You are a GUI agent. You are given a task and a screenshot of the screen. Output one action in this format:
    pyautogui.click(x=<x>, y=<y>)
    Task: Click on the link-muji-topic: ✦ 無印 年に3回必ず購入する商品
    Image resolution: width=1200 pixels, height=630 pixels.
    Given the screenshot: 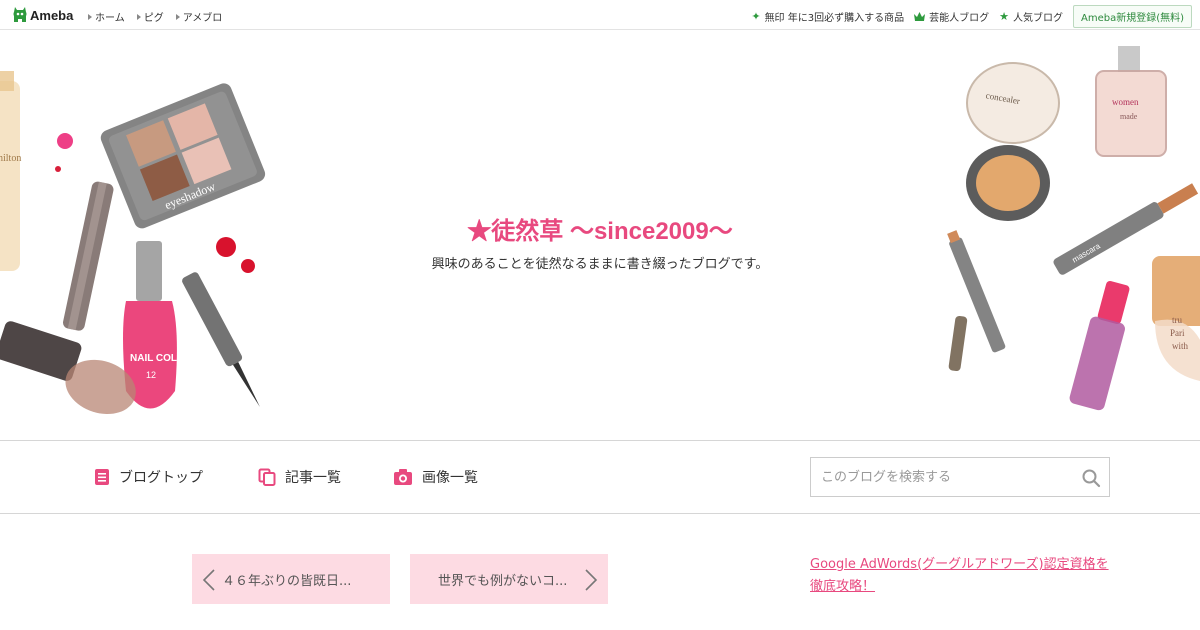 What is the action you would take?
    pyautogui.click(x=827, y=16)
    